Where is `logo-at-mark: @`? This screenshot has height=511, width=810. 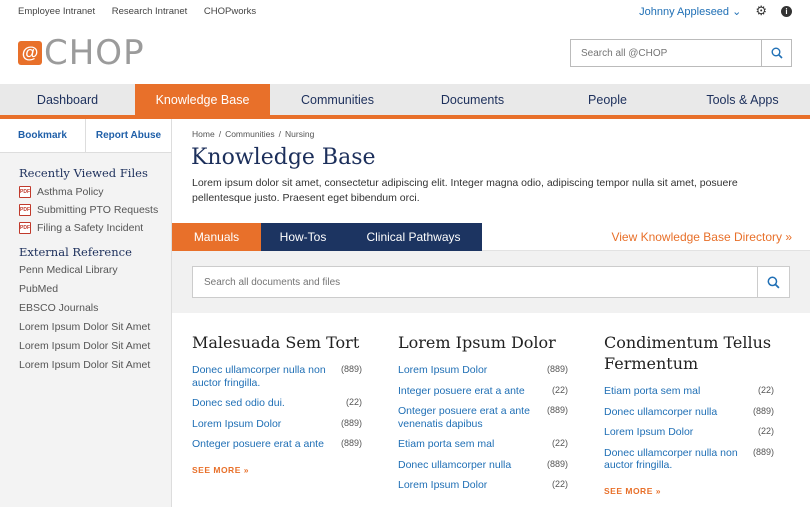 logo-at-mark: @ is located at coordinates (30, 53).